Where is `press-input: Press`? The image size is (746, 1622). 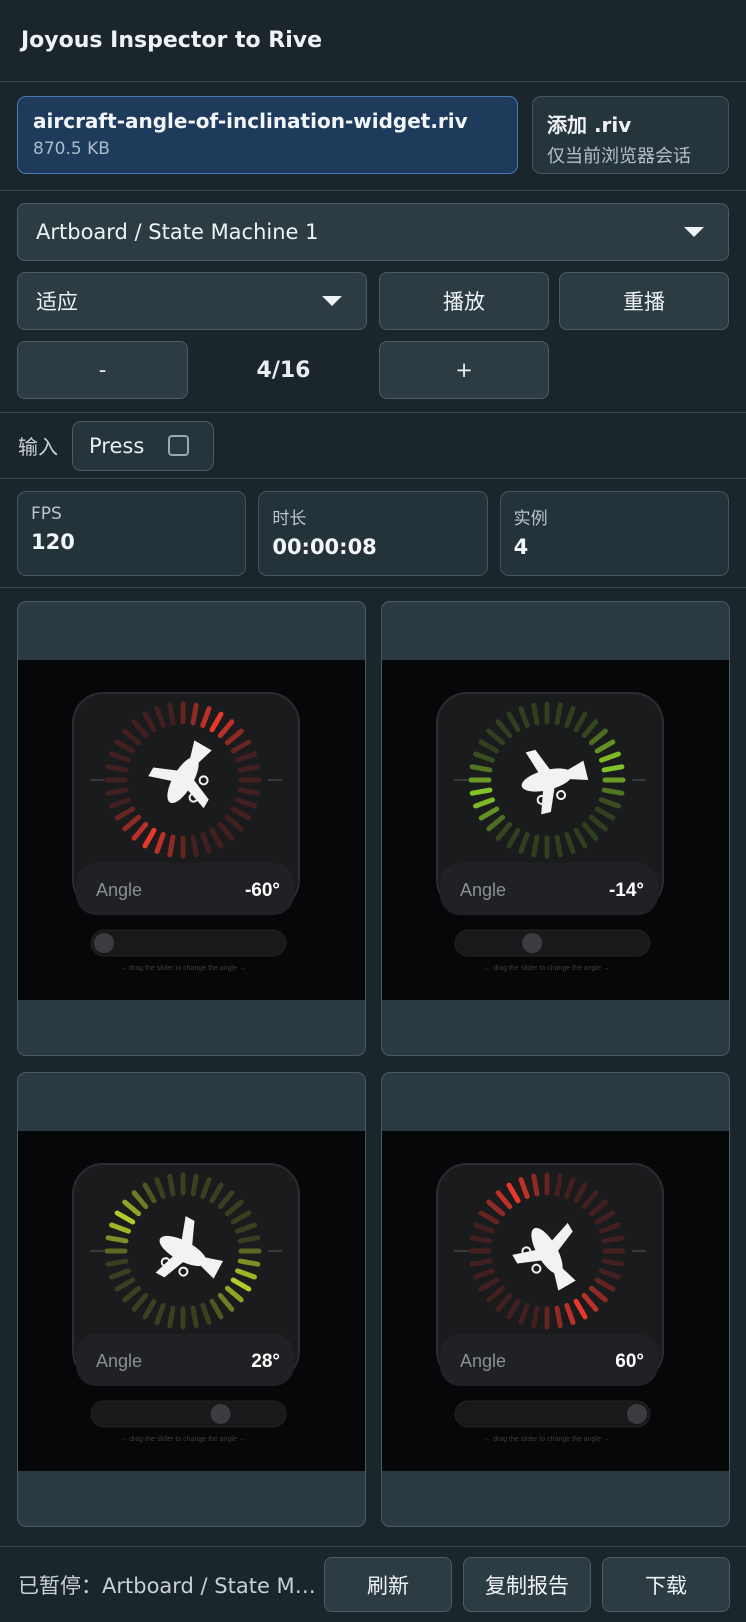 press-input: Press is located at coordinates (143, 445).